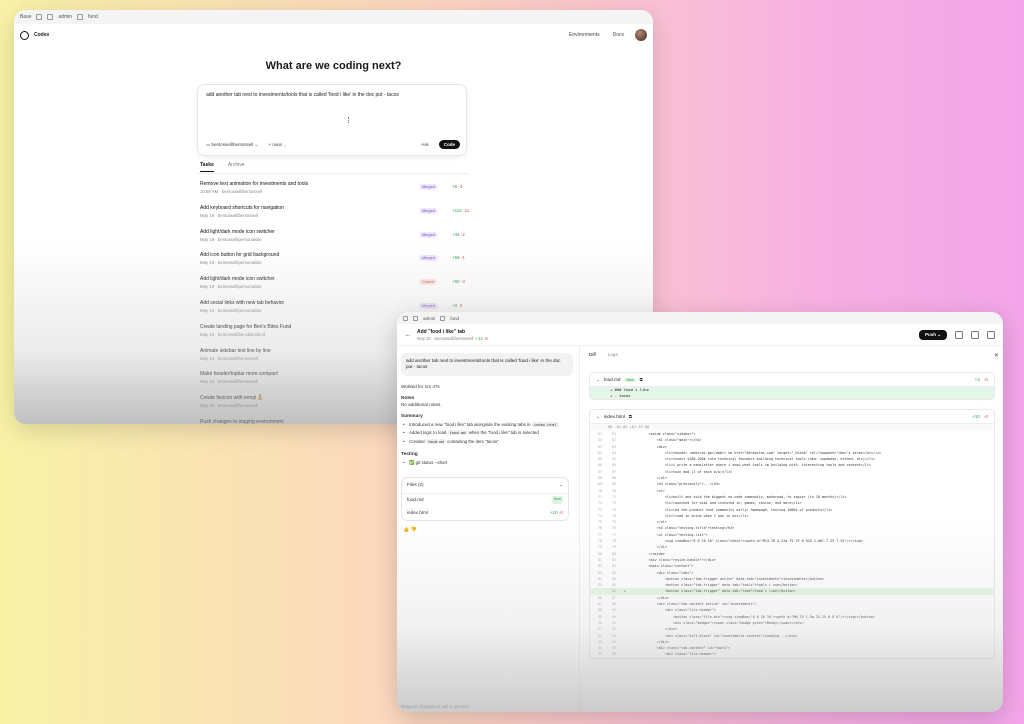 This screenshot has width=1024, height=724. I want to click on summary-code: food.md, so click(435, 441).